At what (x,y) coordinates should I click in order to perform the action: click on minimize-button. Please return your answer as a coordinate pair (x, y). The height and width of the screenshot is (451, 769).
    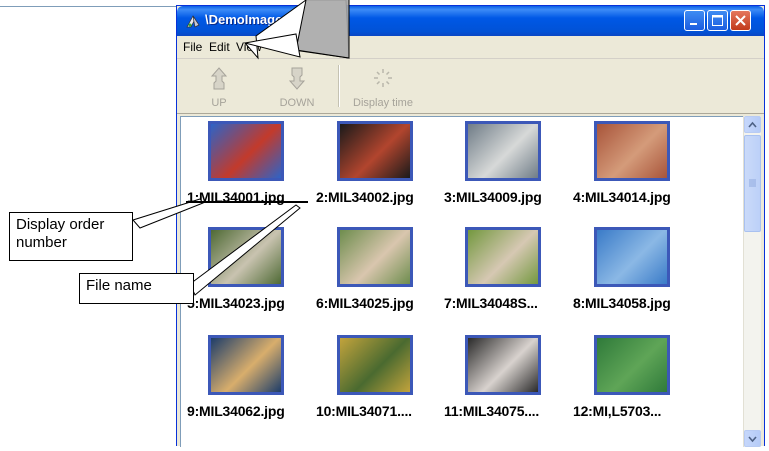
    Looking at the image, I should click on (694, 20).